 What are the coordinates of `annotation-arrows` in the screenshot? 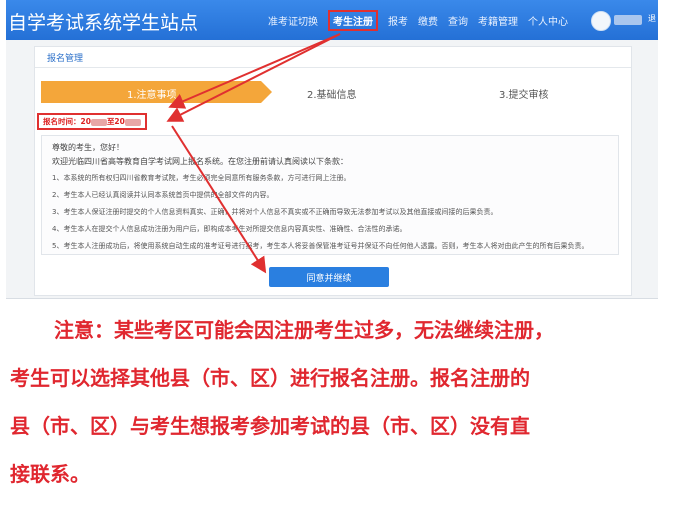 It's located at (253, 153).